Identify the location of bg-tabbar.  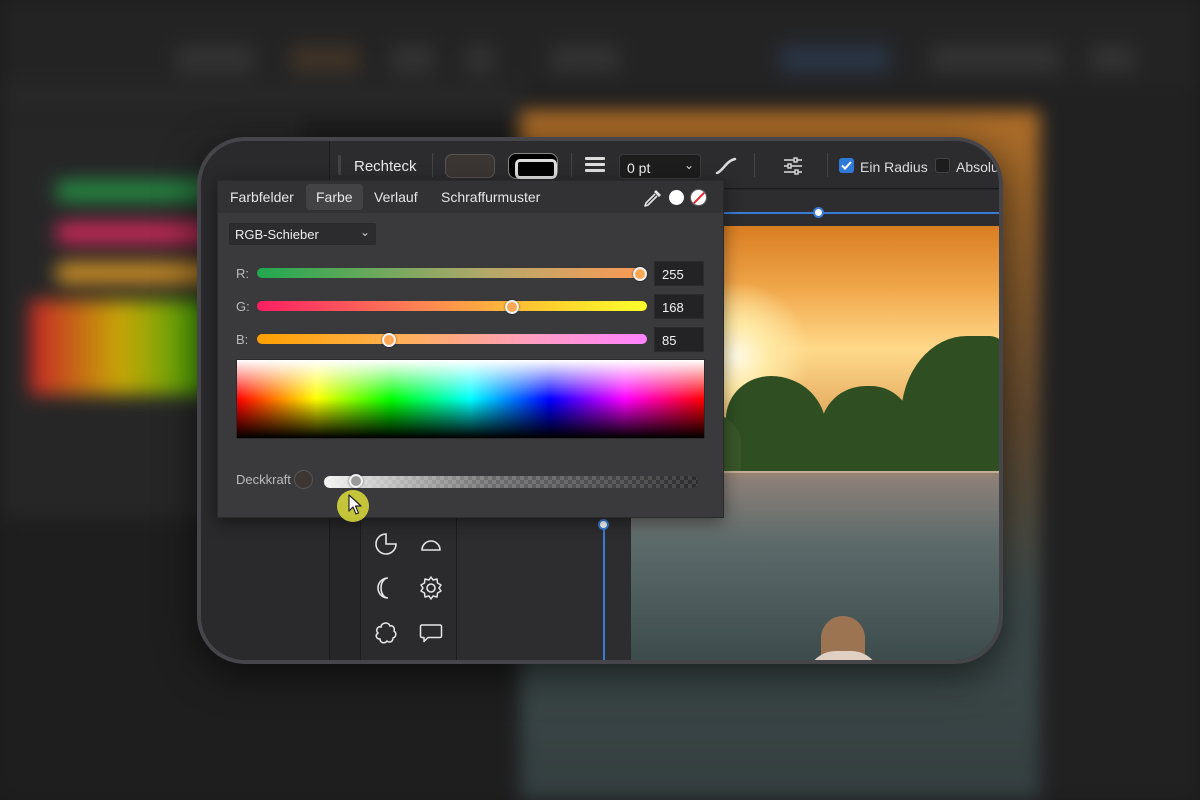
(260, 97).